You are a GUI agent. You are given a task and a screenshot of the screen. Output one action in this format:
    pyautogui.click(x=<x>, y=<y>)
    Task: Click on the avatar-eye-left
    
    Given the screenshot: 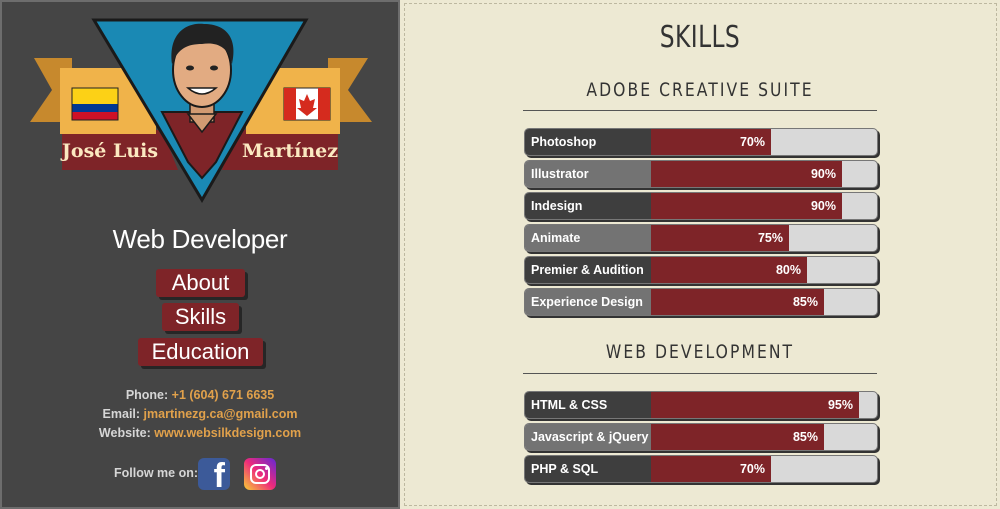 What is the action you would take?
    pyautogui.click(x=190, y=68)
    